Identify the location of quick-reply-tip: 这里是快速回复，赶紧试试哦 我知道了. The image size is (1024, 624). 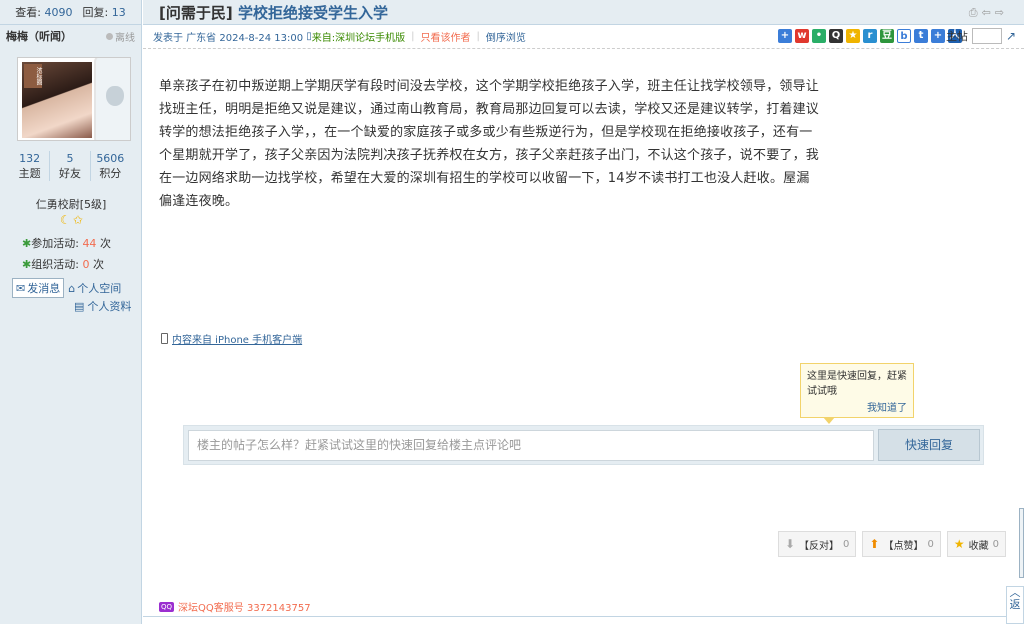
(857, 393).